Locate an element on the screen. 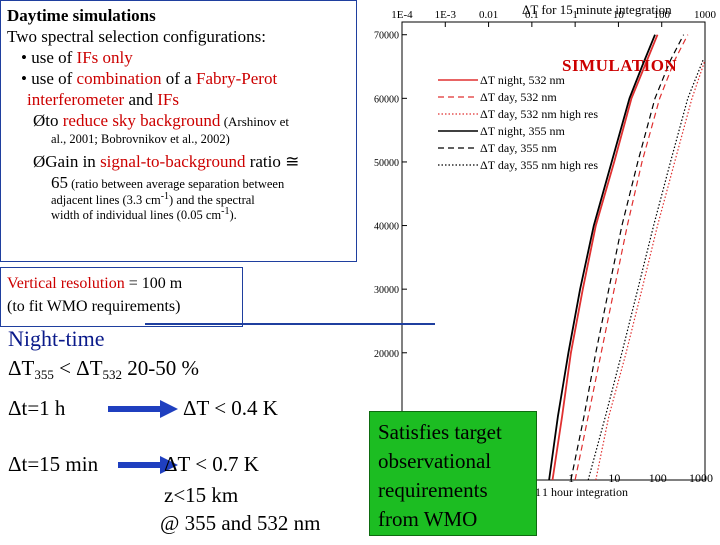 This screenshot has height=545, width=720. callout-line: from WMO is located at coordinates (428, 519).